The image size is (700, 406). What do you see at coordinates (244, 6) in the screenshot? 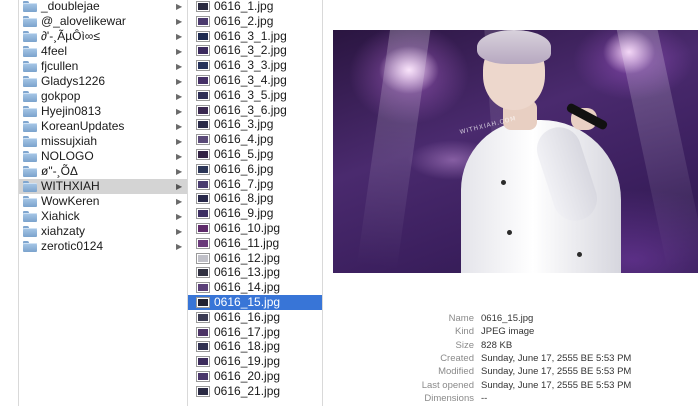
I see `file-name: 0616_1.jpg` at bounding box center [244, 6].